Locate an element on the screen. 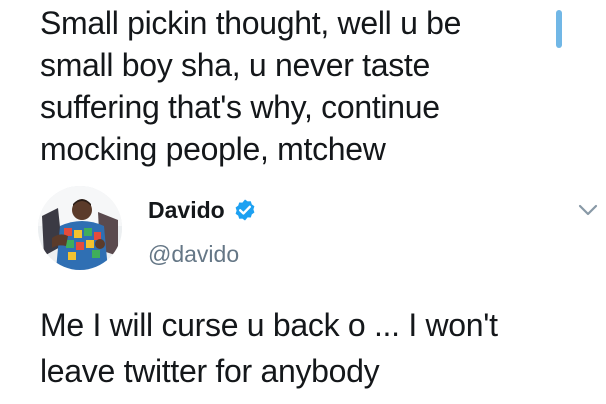  avatar is located at coordinates (80, 228).